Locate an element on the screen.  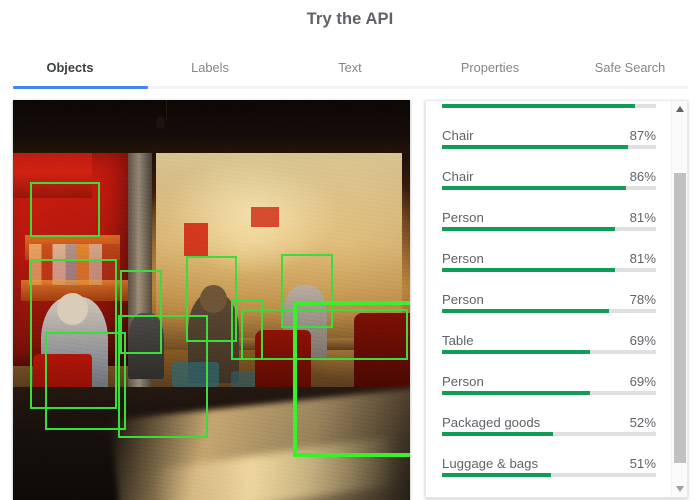
result-row-header: Person 78% is located at coordinates (549, 294).